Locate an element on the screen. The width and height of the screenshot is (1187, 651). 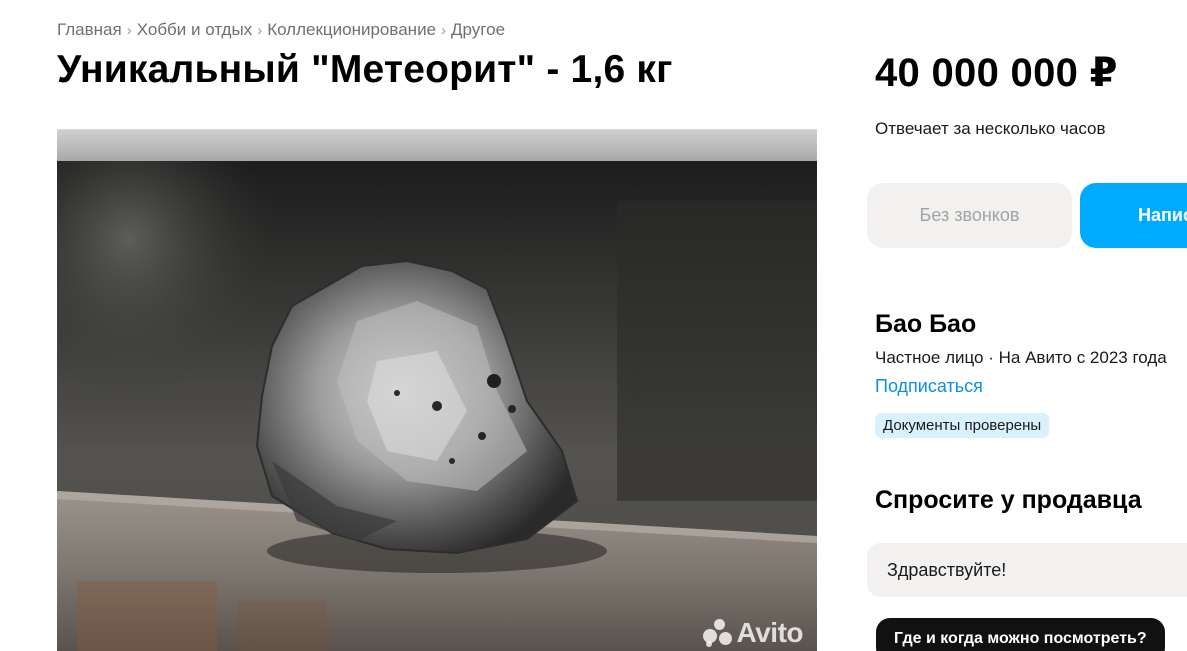
seller-name: Бао Бао is located at coordinates (925, 324).